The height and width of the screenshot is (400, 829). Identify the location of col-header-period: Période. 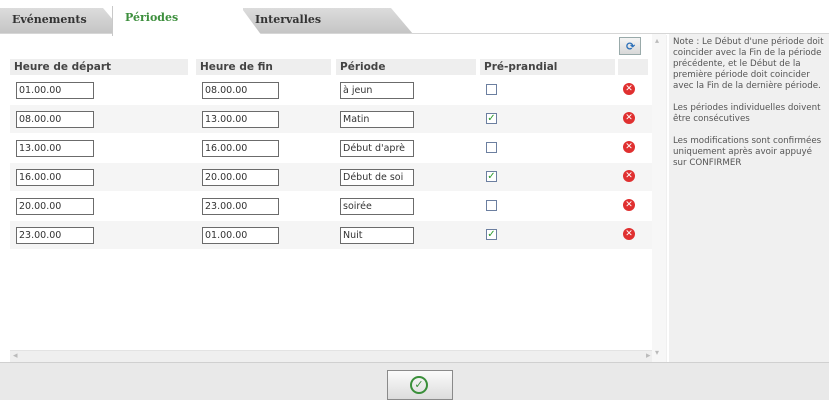
(363, 67).